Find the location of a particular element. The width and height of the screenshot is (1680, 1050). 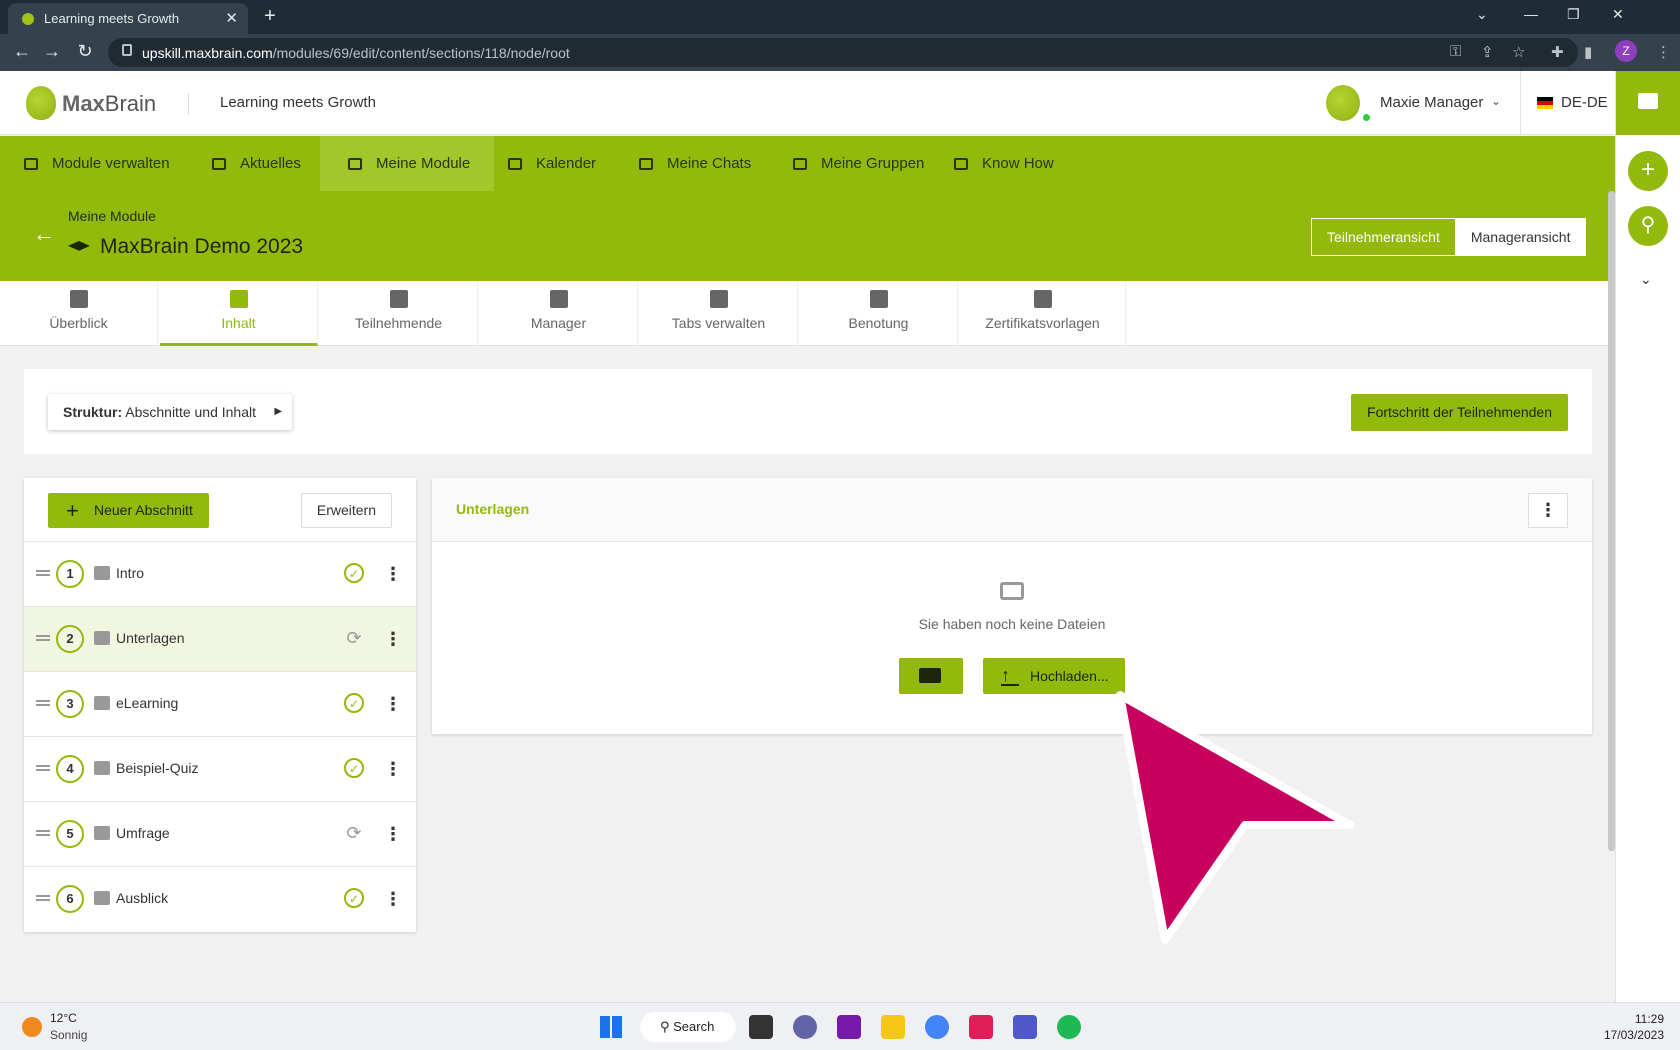

section-row: 2 Unterlagen ⟳ ⋮ is located at coordinates (220, 639).